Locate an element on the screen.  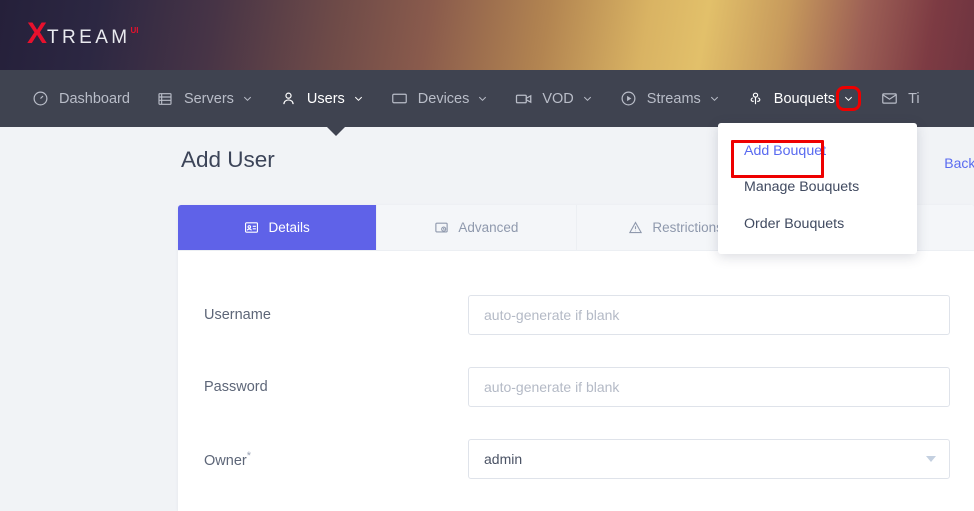
owner-selected-value: admin is located at coordinates (503, 459).